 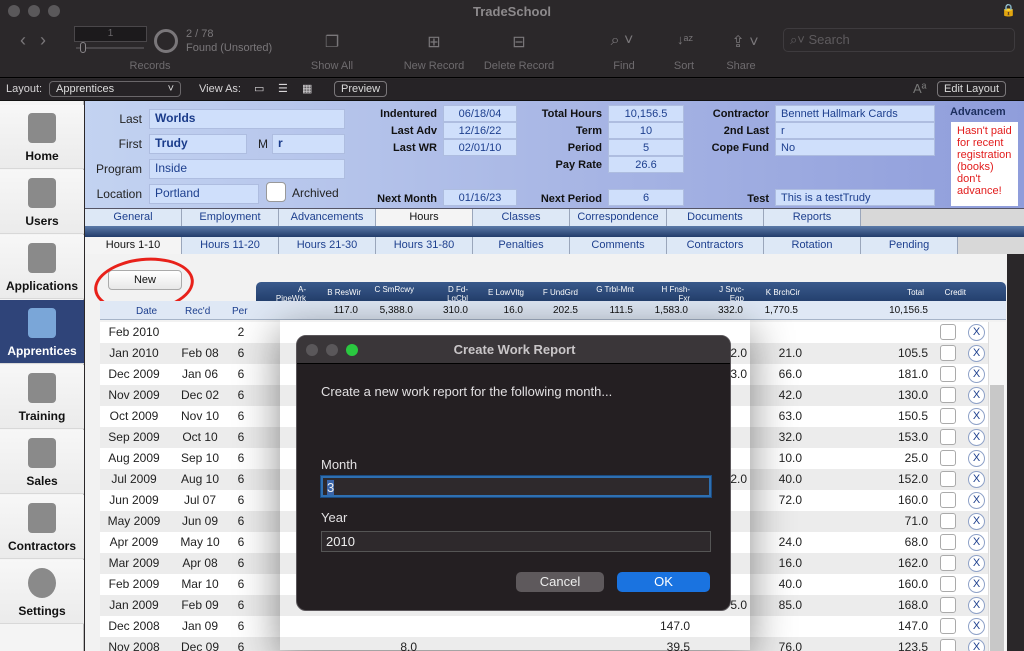 What do you see at coordinates (776, 395) in the screenshot?
I see `k-cell: 42.0` at bounding box center [776, 395].